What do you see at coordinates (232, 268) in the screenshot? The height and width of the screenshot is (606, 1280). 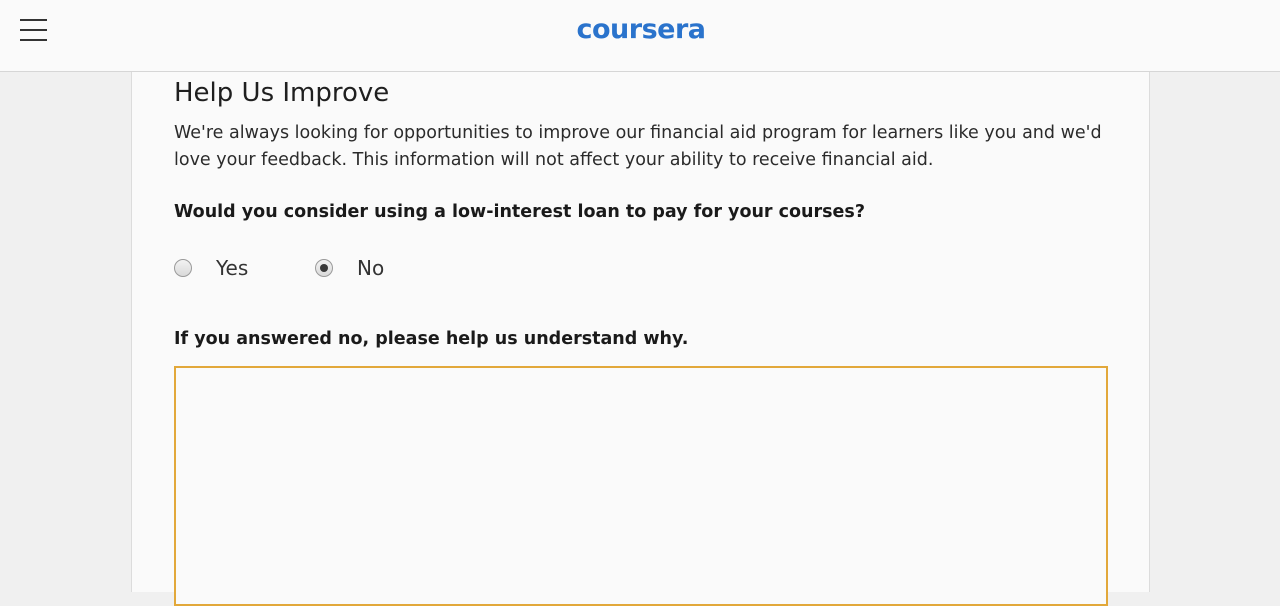 I see `radio-yes-label: Yes` at bounding box center [232, 268].